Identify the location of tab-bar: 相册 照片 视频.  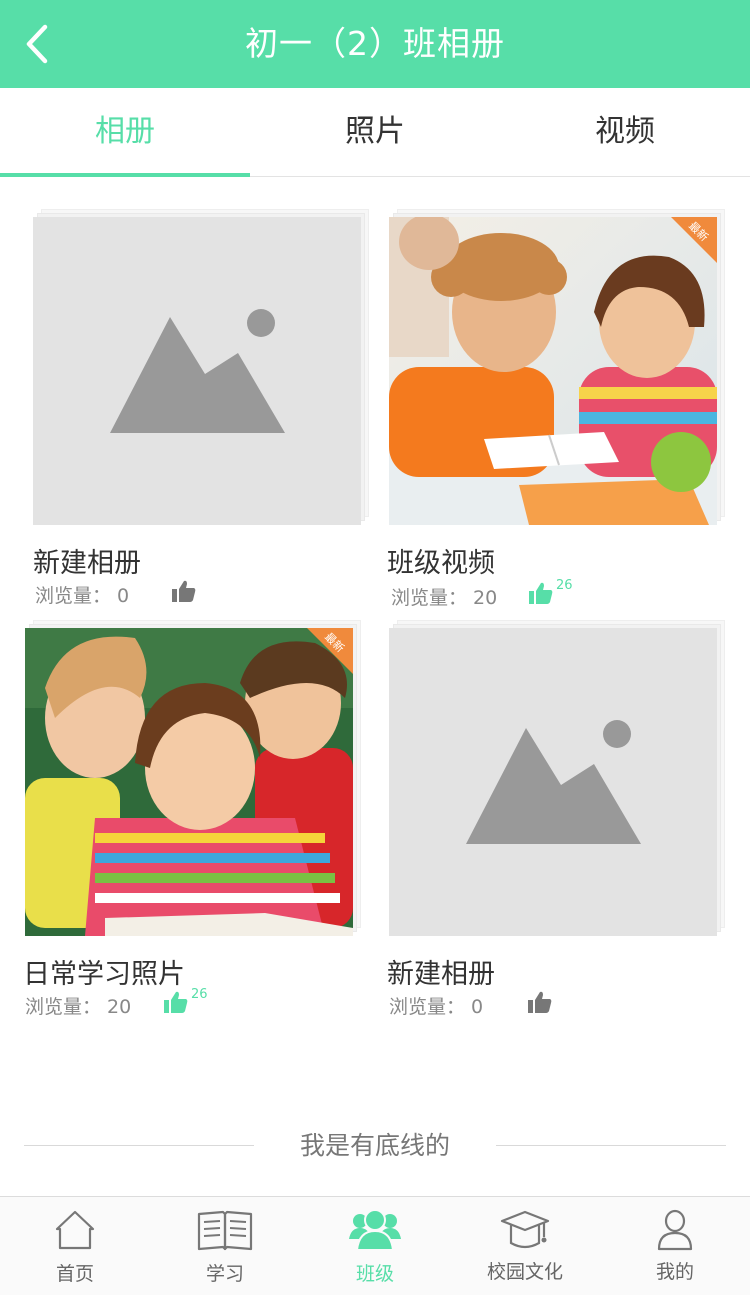
(375, 132).